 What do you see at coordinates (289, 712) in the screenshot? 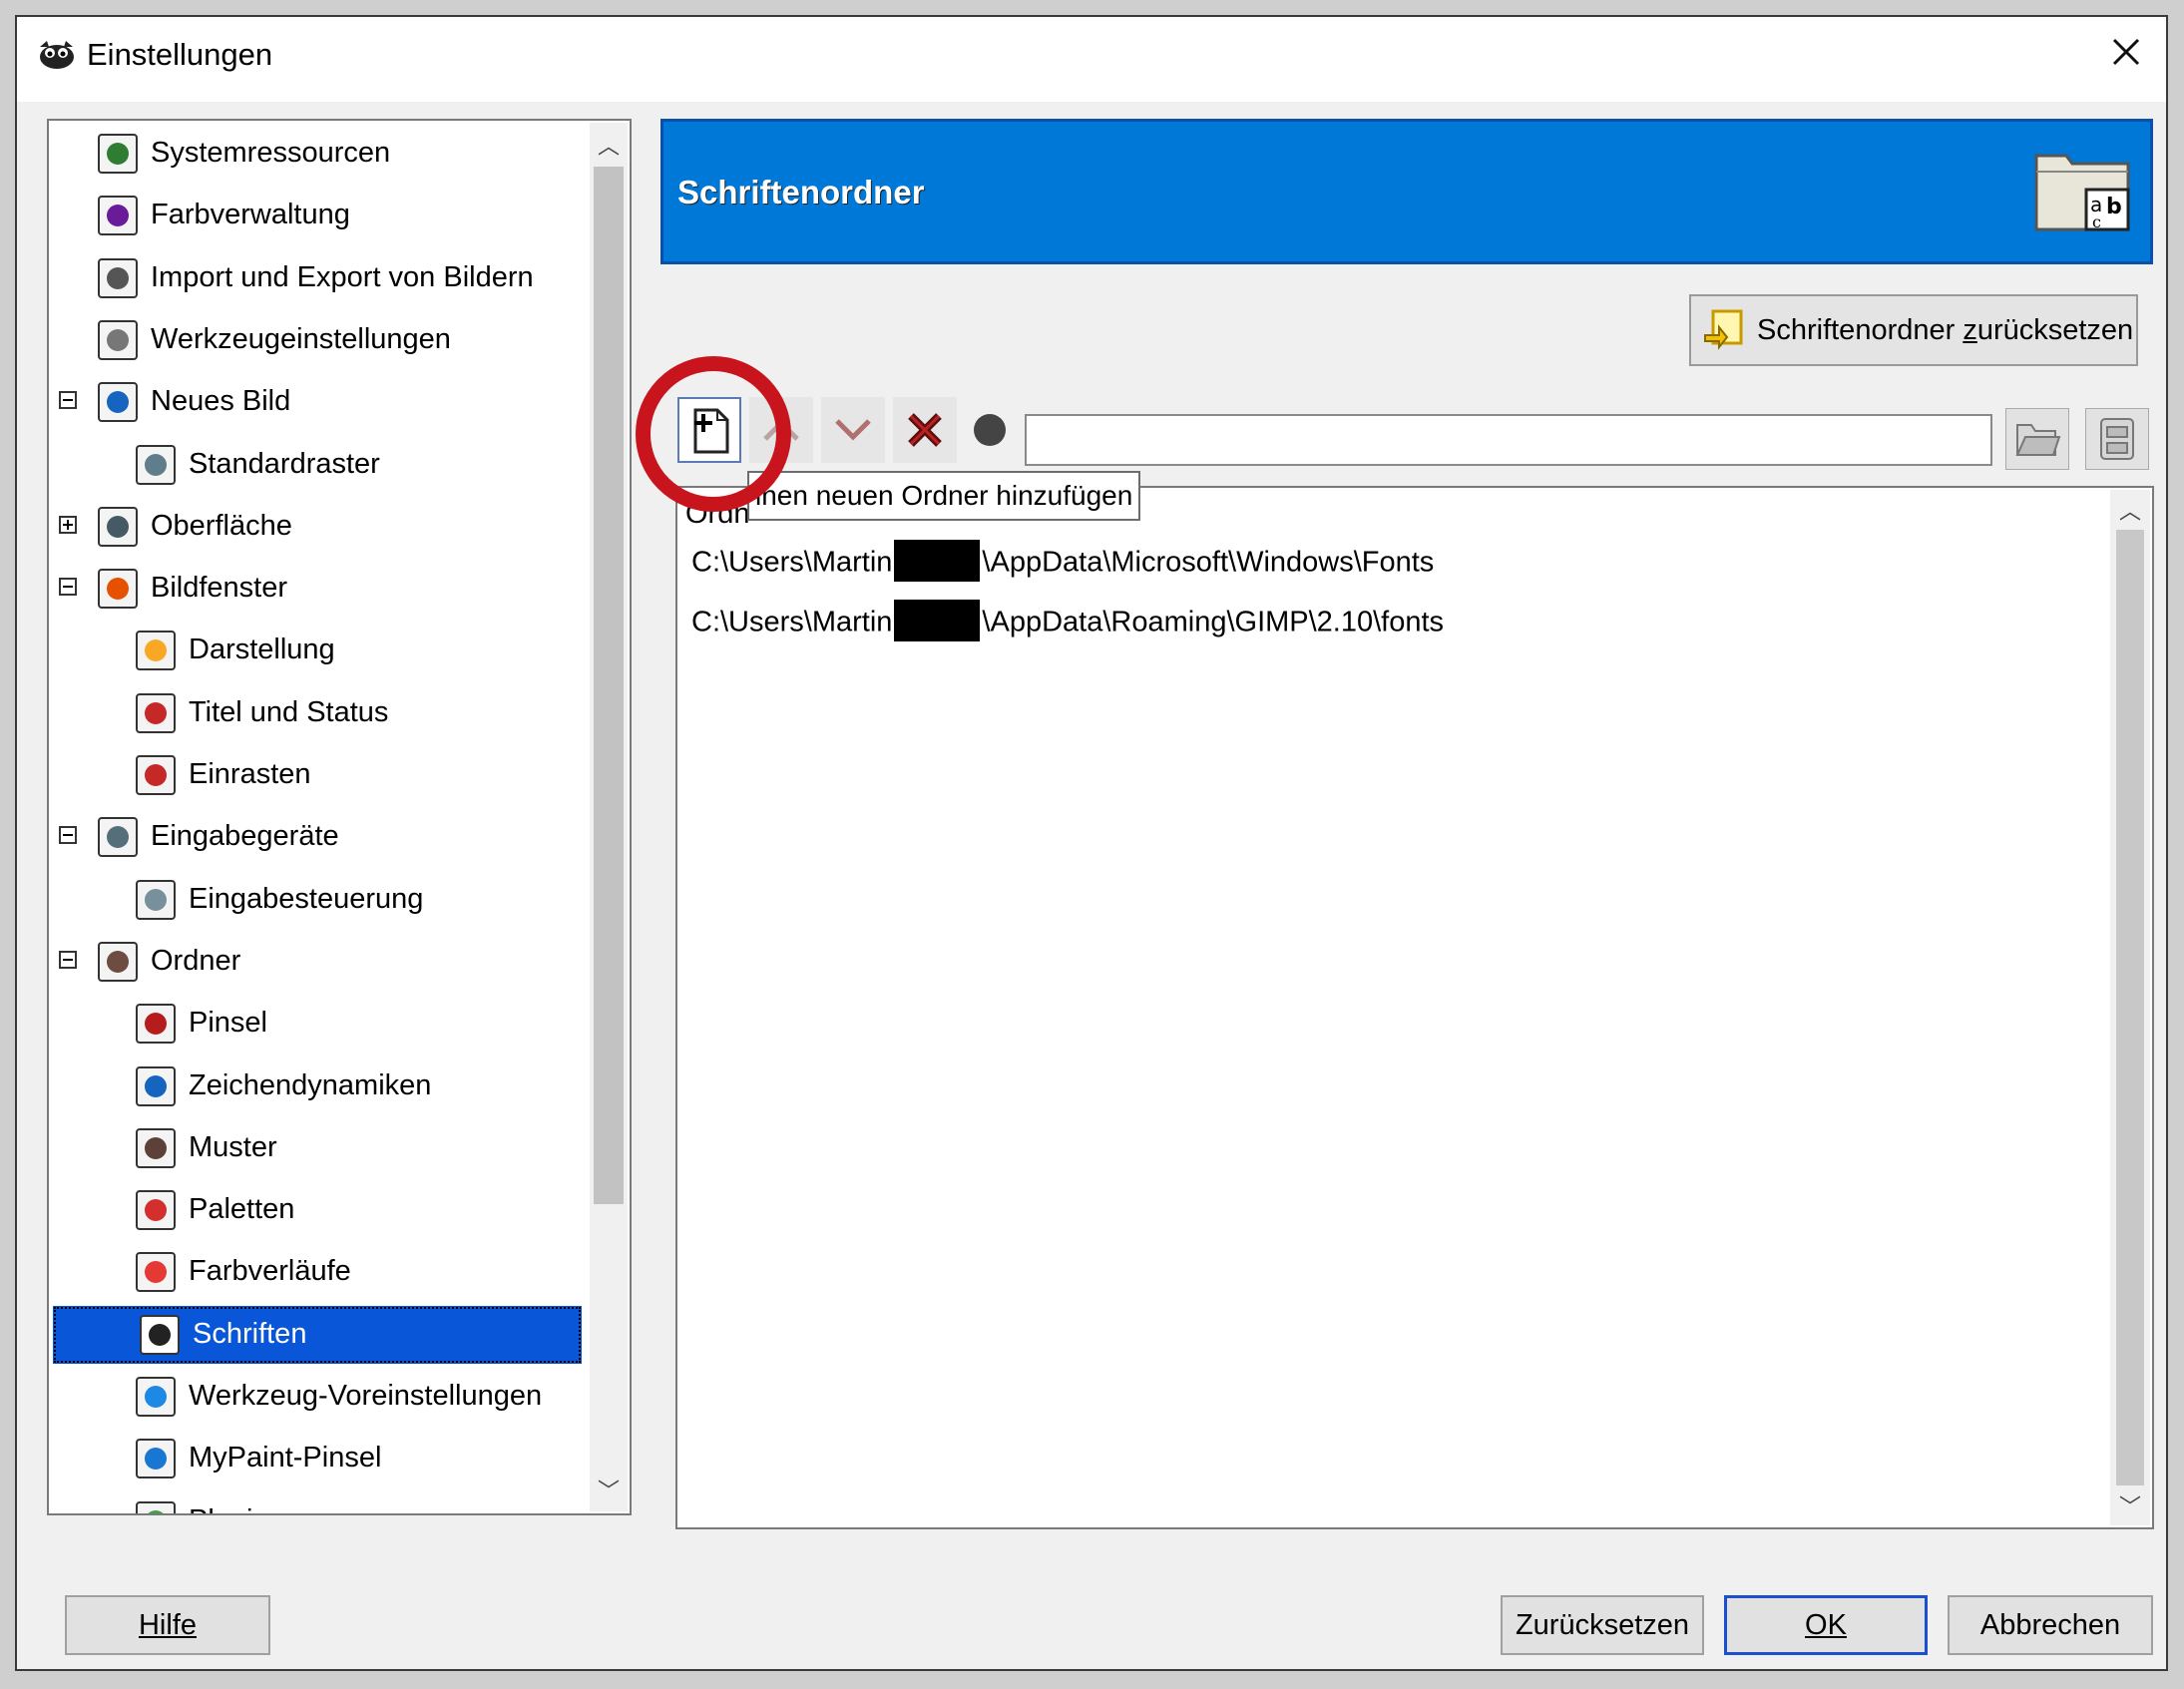
I see `sidebar-item-label: Titel und Status` at bounding box center [289, 712].